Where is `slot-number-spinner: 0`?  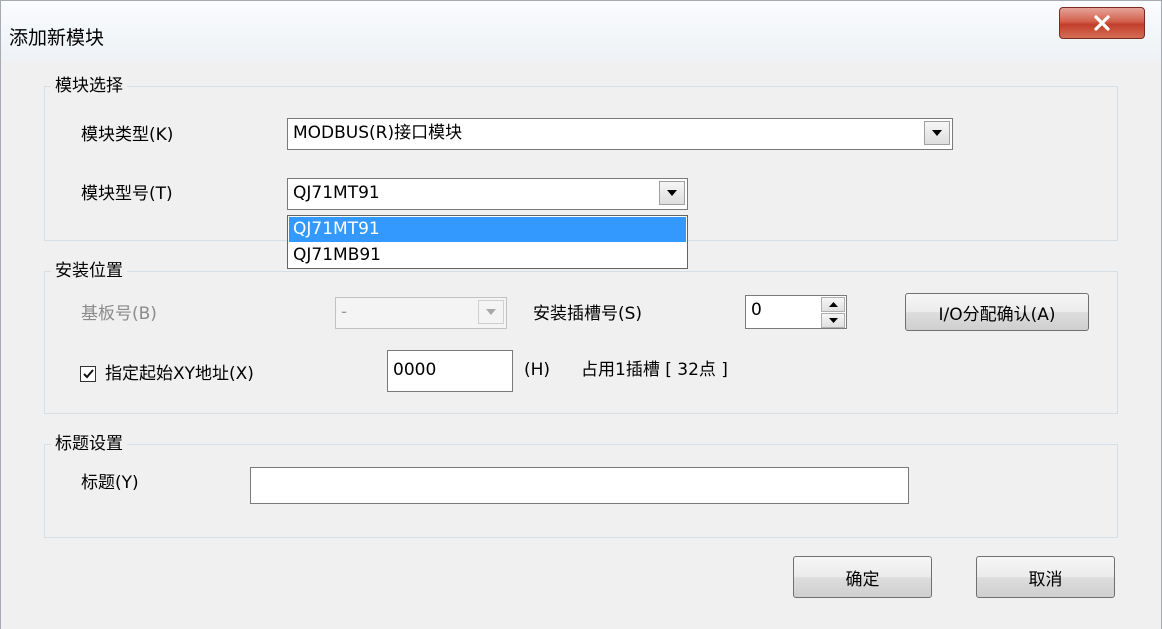 slot-number-spinner: 0 is located at coordinates (796, 312).